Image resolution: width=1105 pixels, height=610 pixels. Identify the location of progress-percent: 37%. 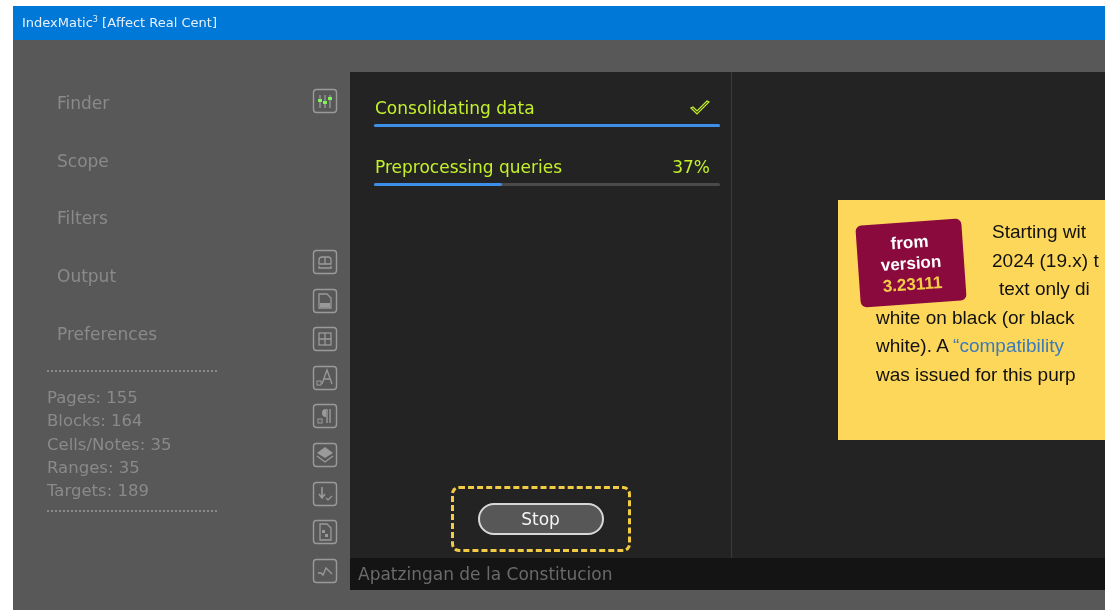
(691, 167).